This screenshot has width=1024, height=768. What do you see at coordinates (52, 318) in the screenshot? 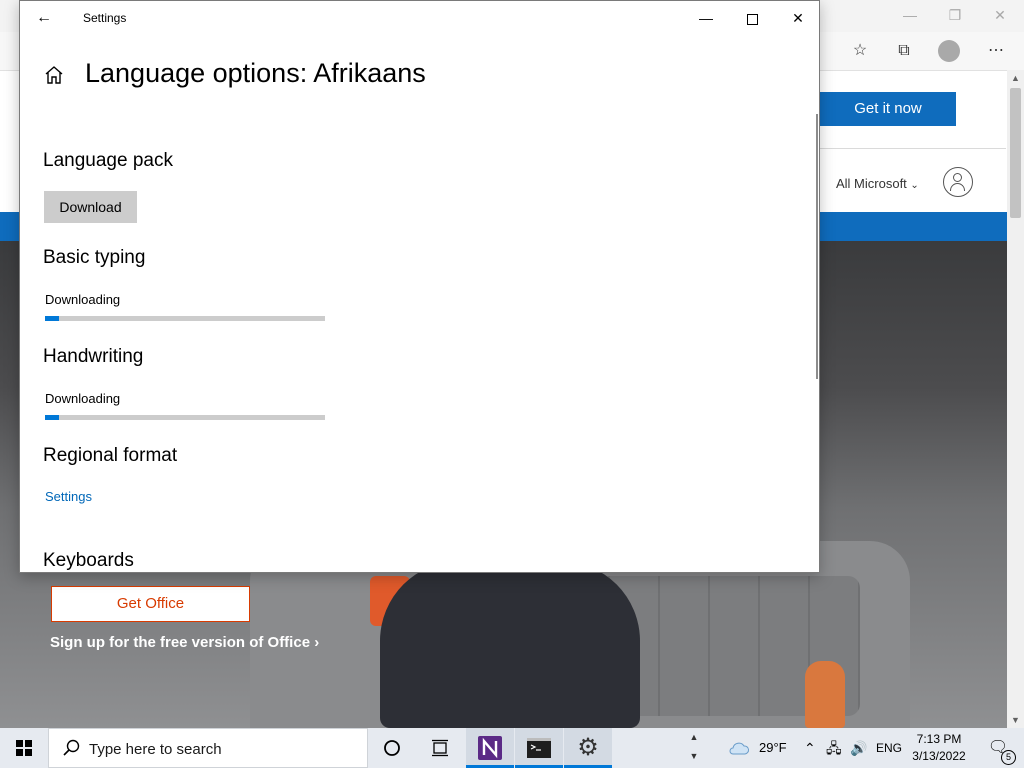
I see `basic-typing-progress-fill` at bounding box center [52, 318].